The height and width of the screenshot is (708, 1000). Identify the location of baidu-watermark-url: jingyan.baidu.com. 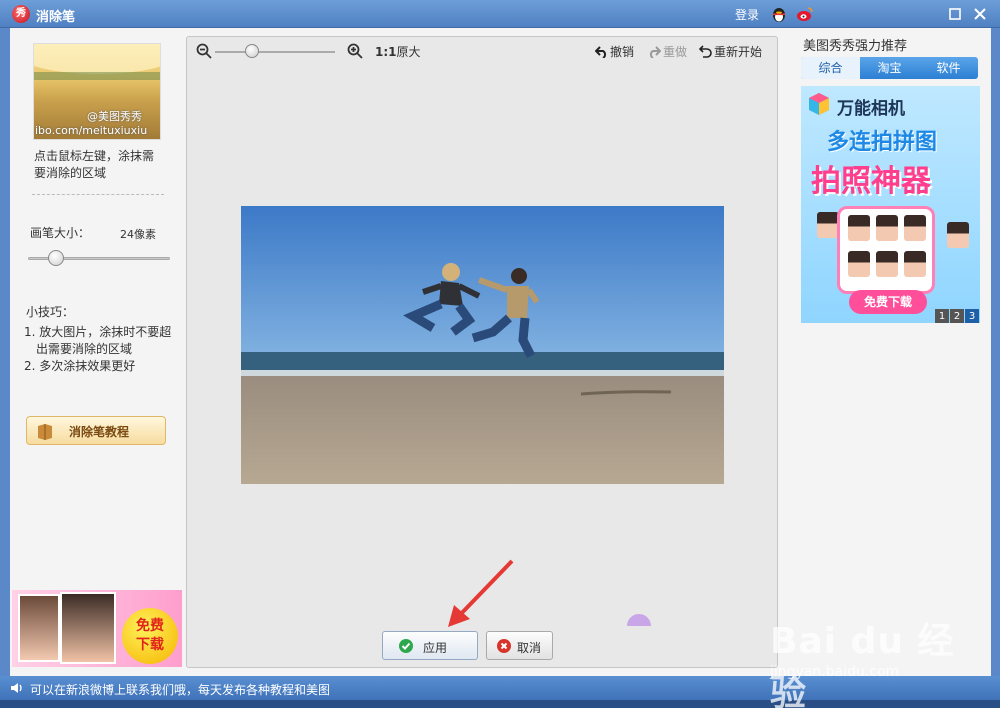
(835, 672).